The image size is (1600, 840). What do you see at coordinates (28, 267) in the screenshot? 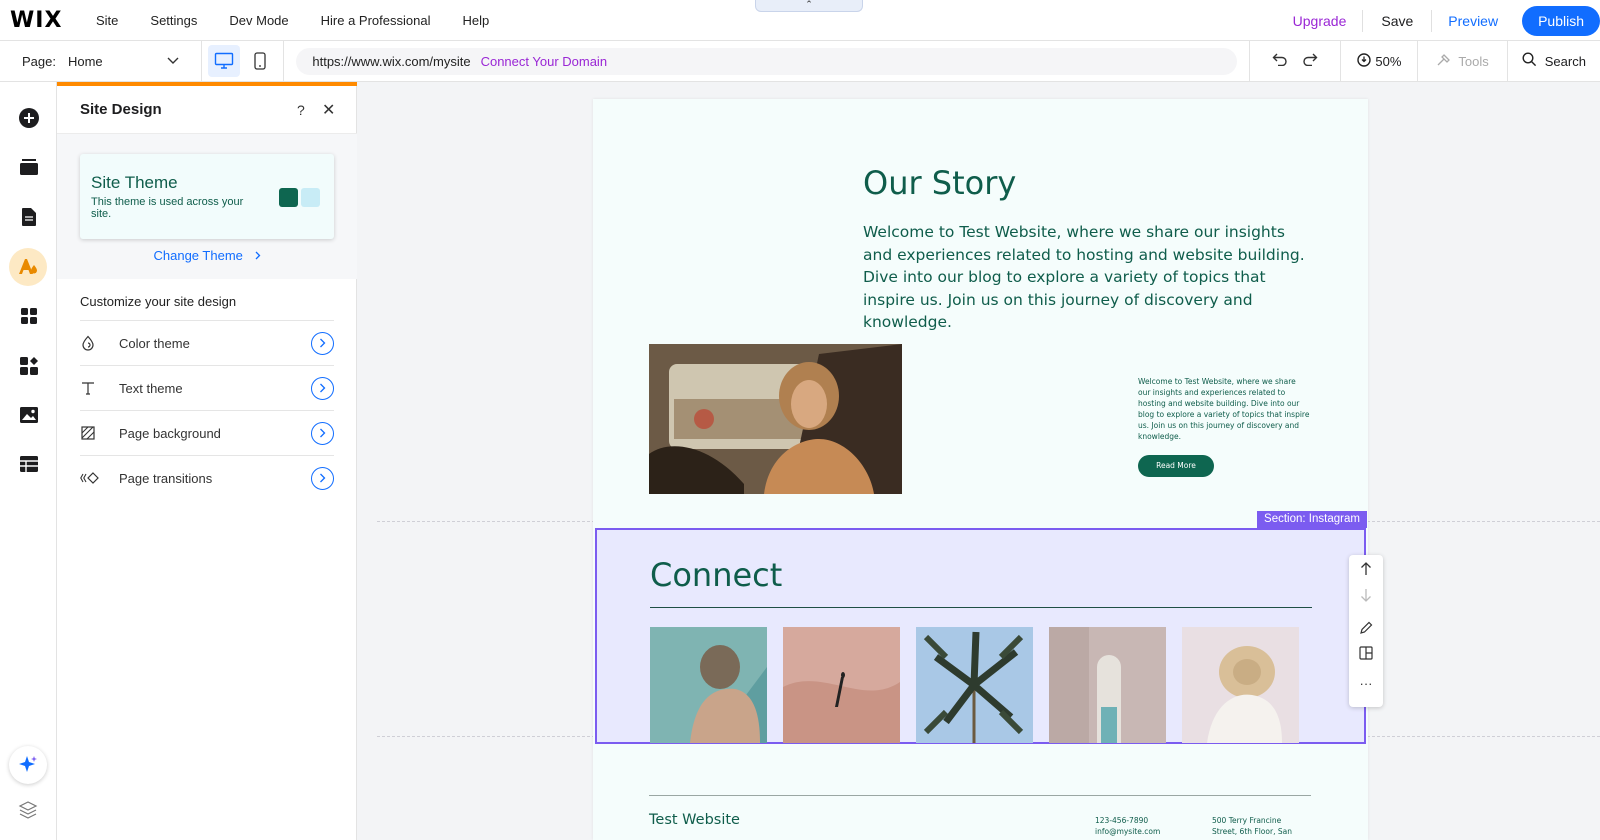
I see `site-design-icon` at bounding box center [28, 267].